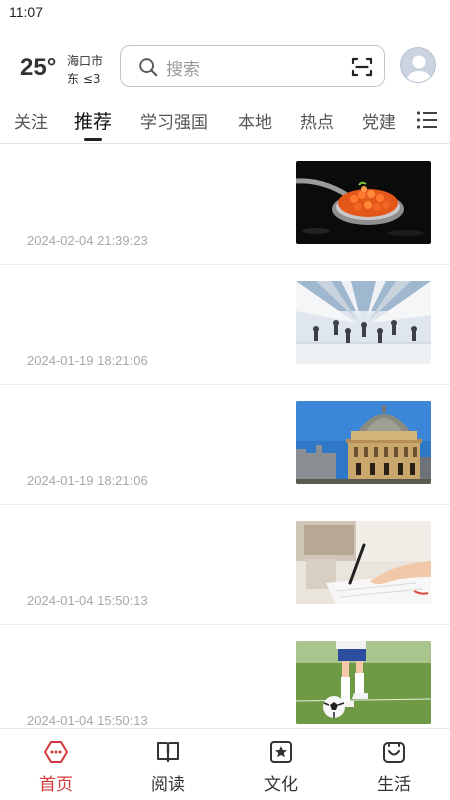 This screenshot has height=800, width=450. What do you see at coordinates (225, 14) in the screenshot?
I see `status-bar: 11:07` at bounding box center [225, 14].